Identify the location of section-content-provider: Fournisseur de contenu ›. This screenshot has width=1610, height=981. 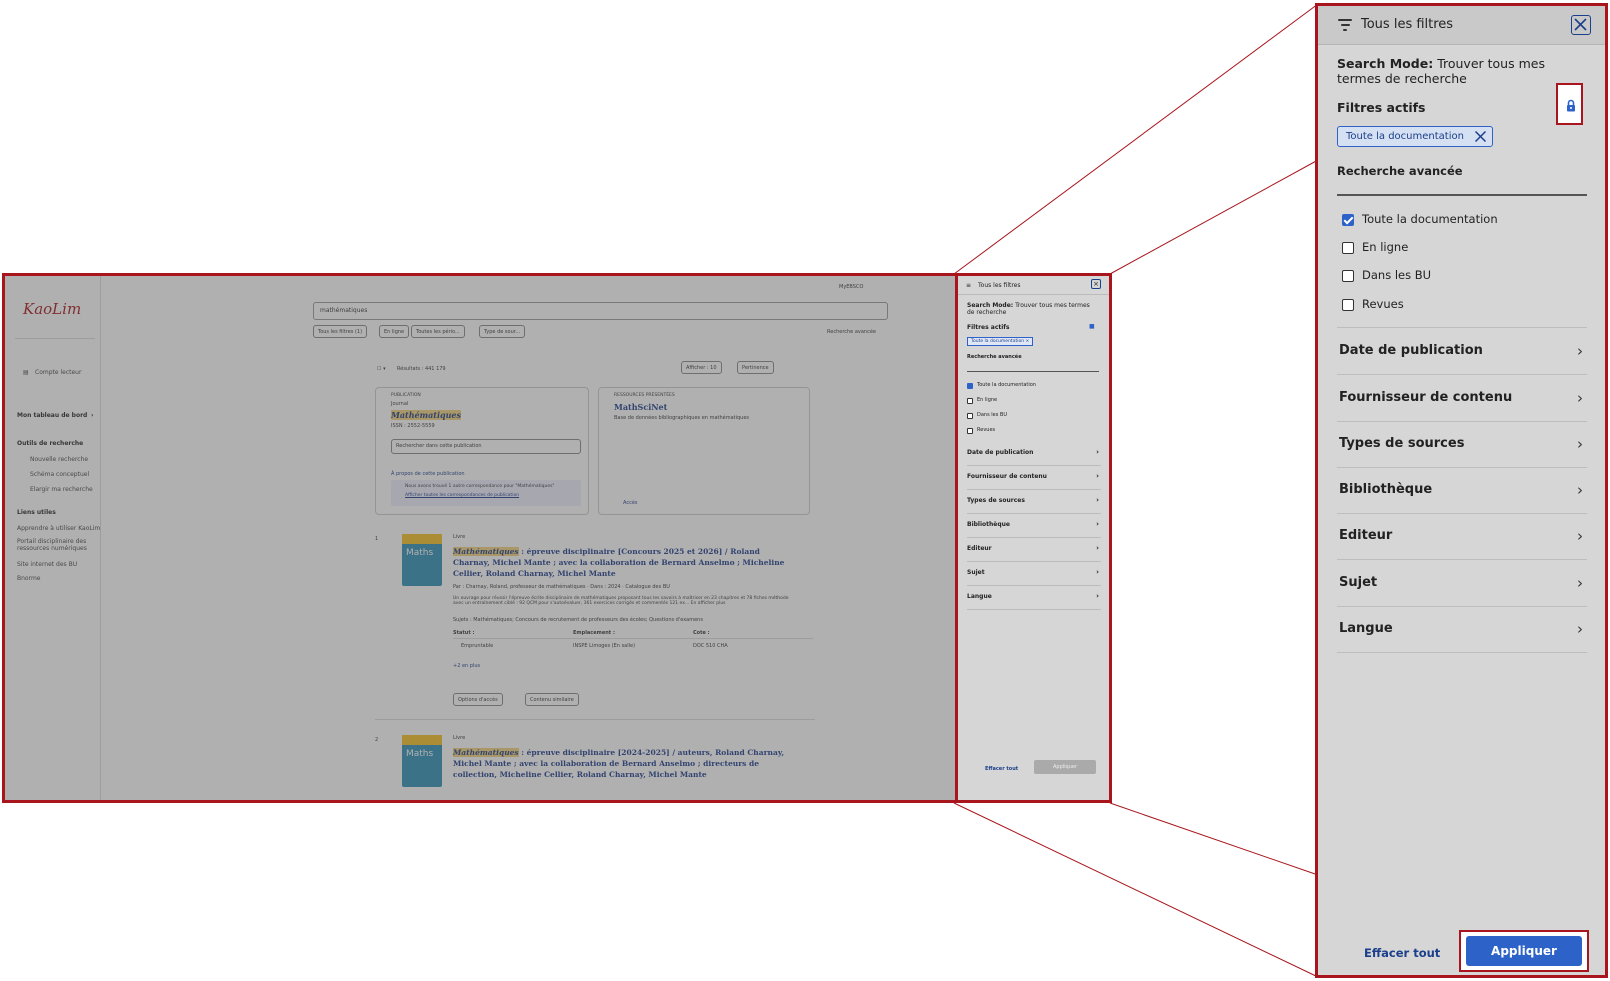
(1462, 398).